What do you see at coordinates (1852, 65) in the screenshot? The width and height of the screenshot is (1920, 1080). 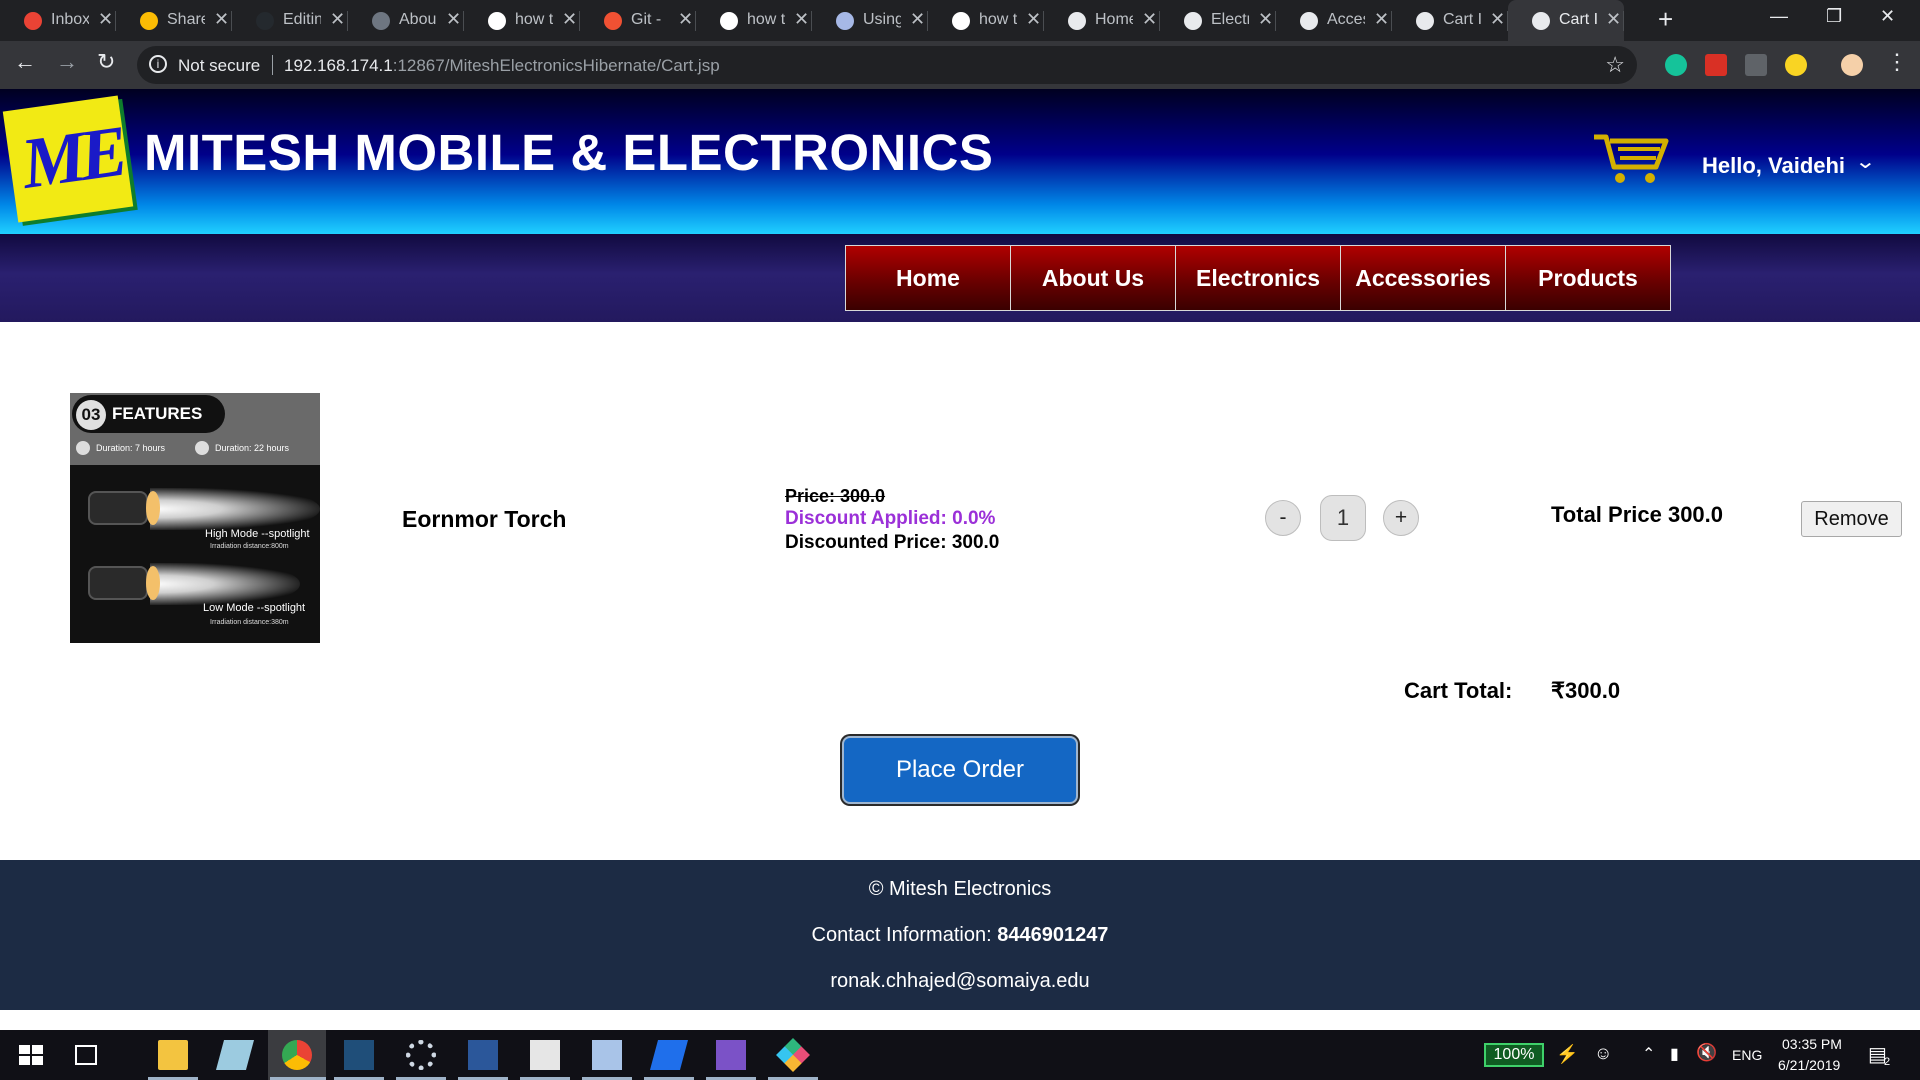 I see `profile-avatar` at bounding box center [1852, 65].